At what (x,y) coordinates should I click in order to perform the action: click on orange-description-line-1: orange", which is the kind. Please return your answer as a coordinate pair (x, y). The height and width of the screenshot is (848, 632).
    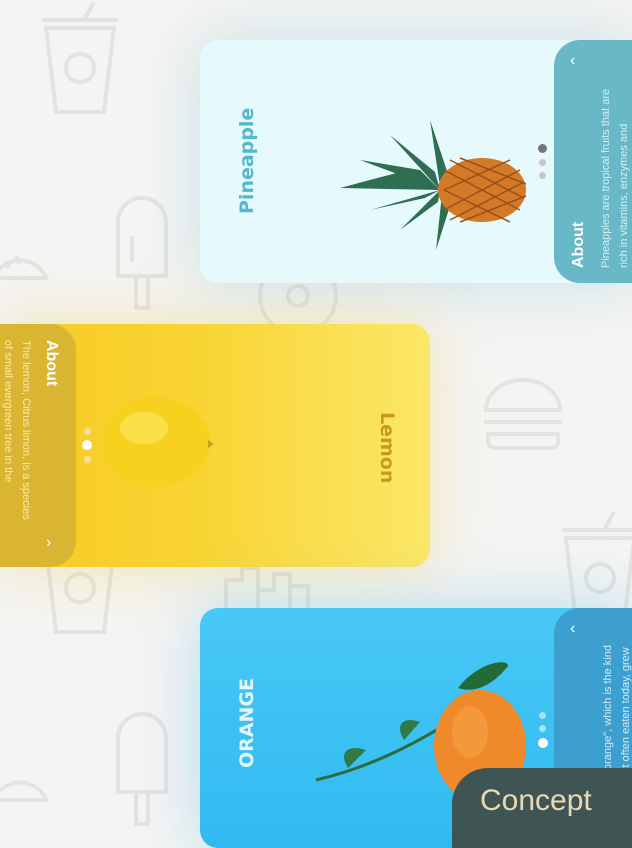
    Looking at the image, I should click on (608, 707).